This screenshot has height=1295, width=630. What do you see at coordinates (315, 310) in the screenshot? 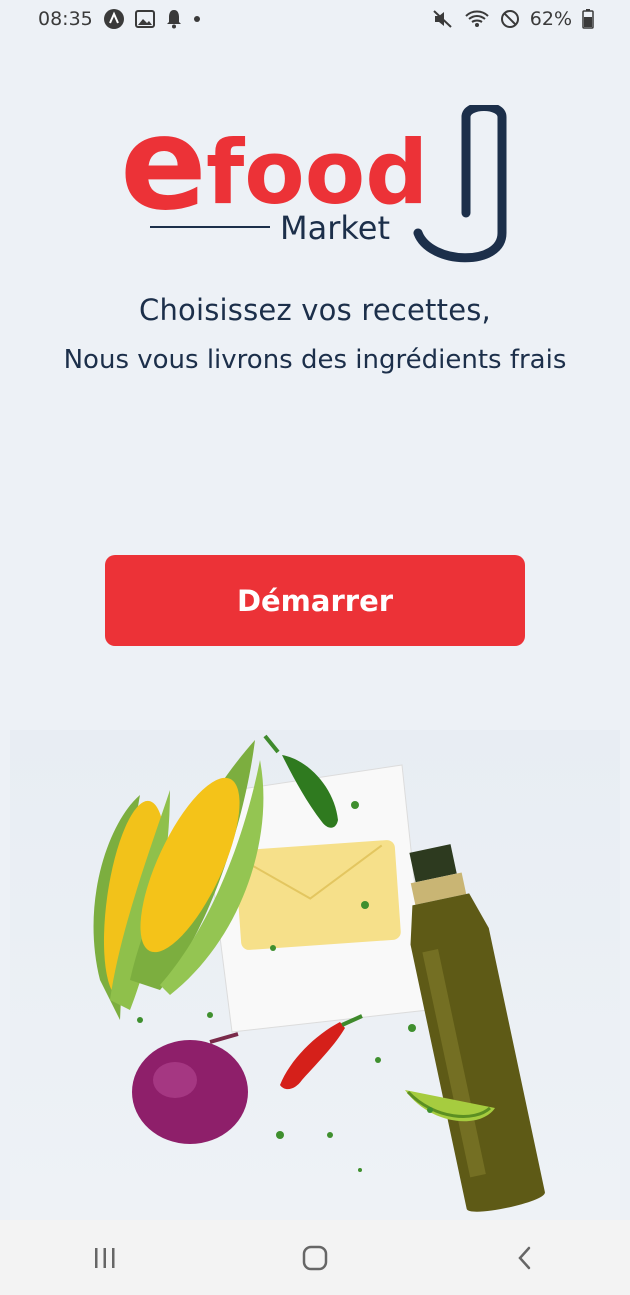
I see `tagline-line1: Choisissez vos recettes,` at bounding box center [315, 310].